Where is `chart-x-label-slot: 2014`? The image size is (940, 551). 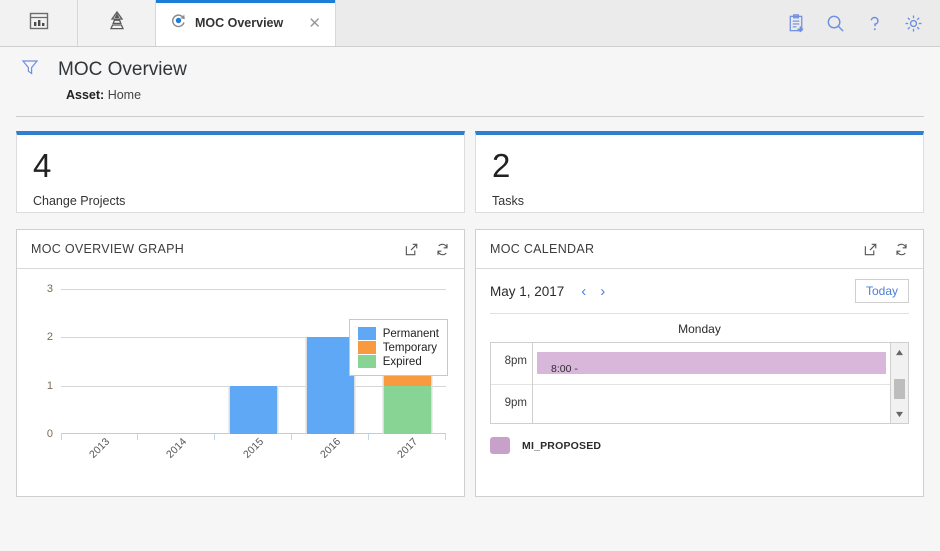
chart-x-label-slot: 2014 is located at coordinates (176, 463).